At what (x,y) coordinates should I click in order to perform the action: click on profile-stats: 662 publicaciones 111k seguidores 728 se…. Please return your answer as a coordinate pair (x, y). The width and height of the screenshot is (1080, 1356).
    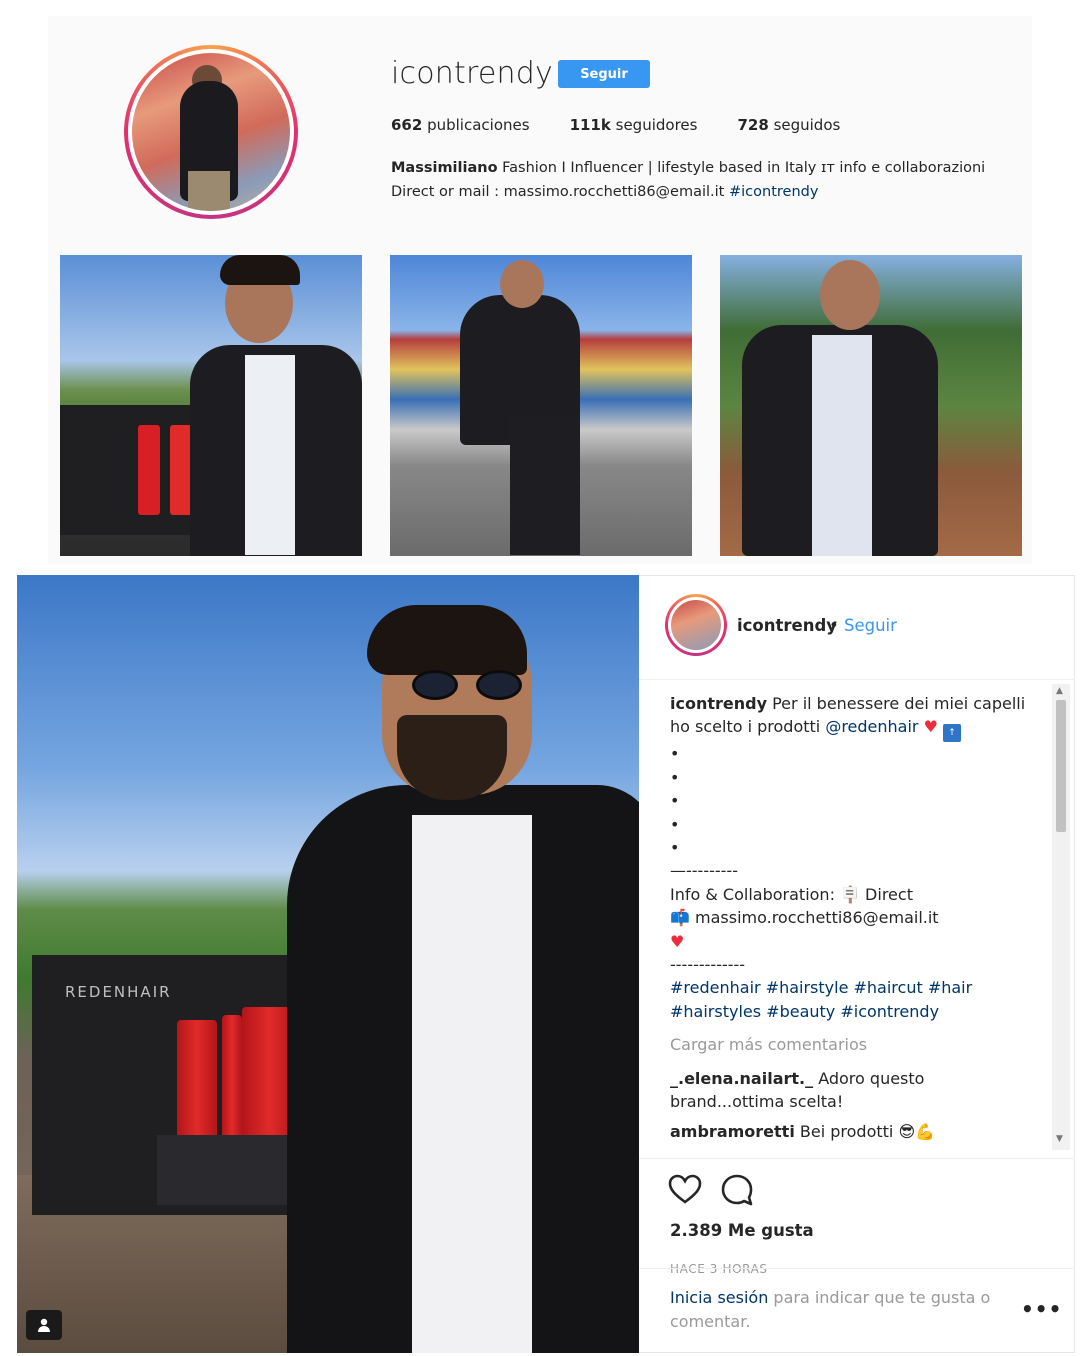
    Looking at the image, I should click on (635, 125).